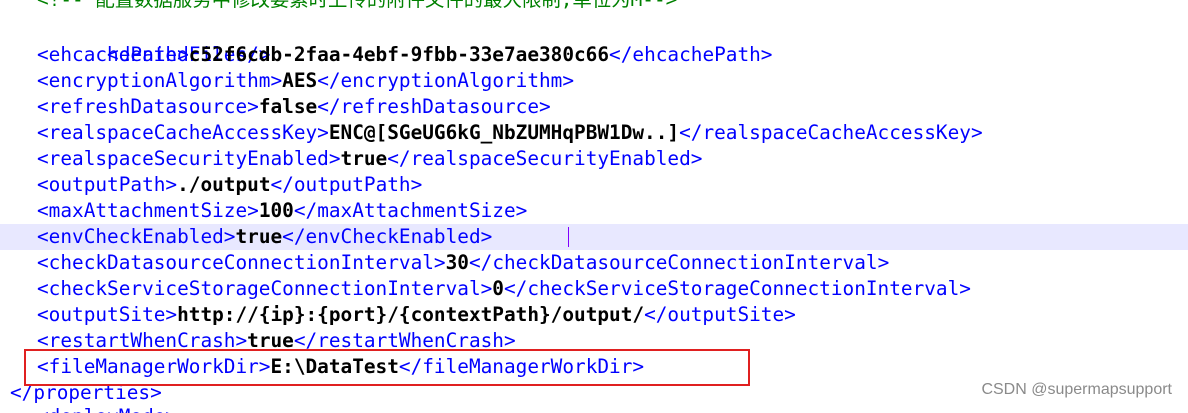 Image resolution: width=1188 pixels, height=413 pixels. Describe the element at coordinates (1076, 389) in the screenshot. I see `watermark-text: CSDN @supermapsupport` at that location.